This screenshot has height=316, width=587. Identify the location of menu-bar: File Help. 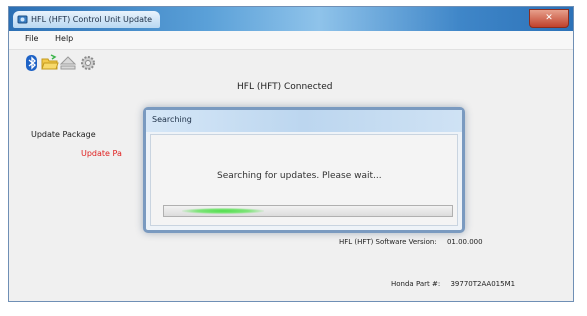
(291, 40).